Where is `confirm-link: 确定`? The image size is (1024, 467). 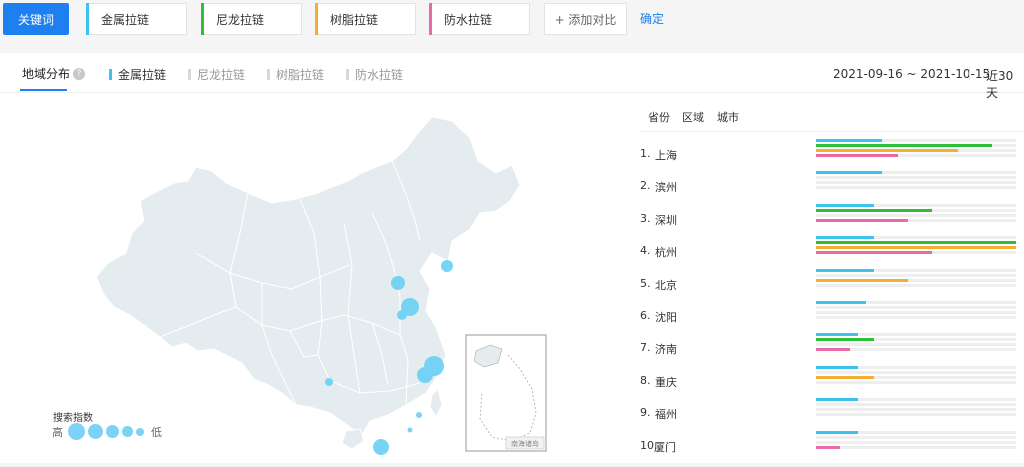 confirm-link: 确定 is located at coordinates (652, 18).